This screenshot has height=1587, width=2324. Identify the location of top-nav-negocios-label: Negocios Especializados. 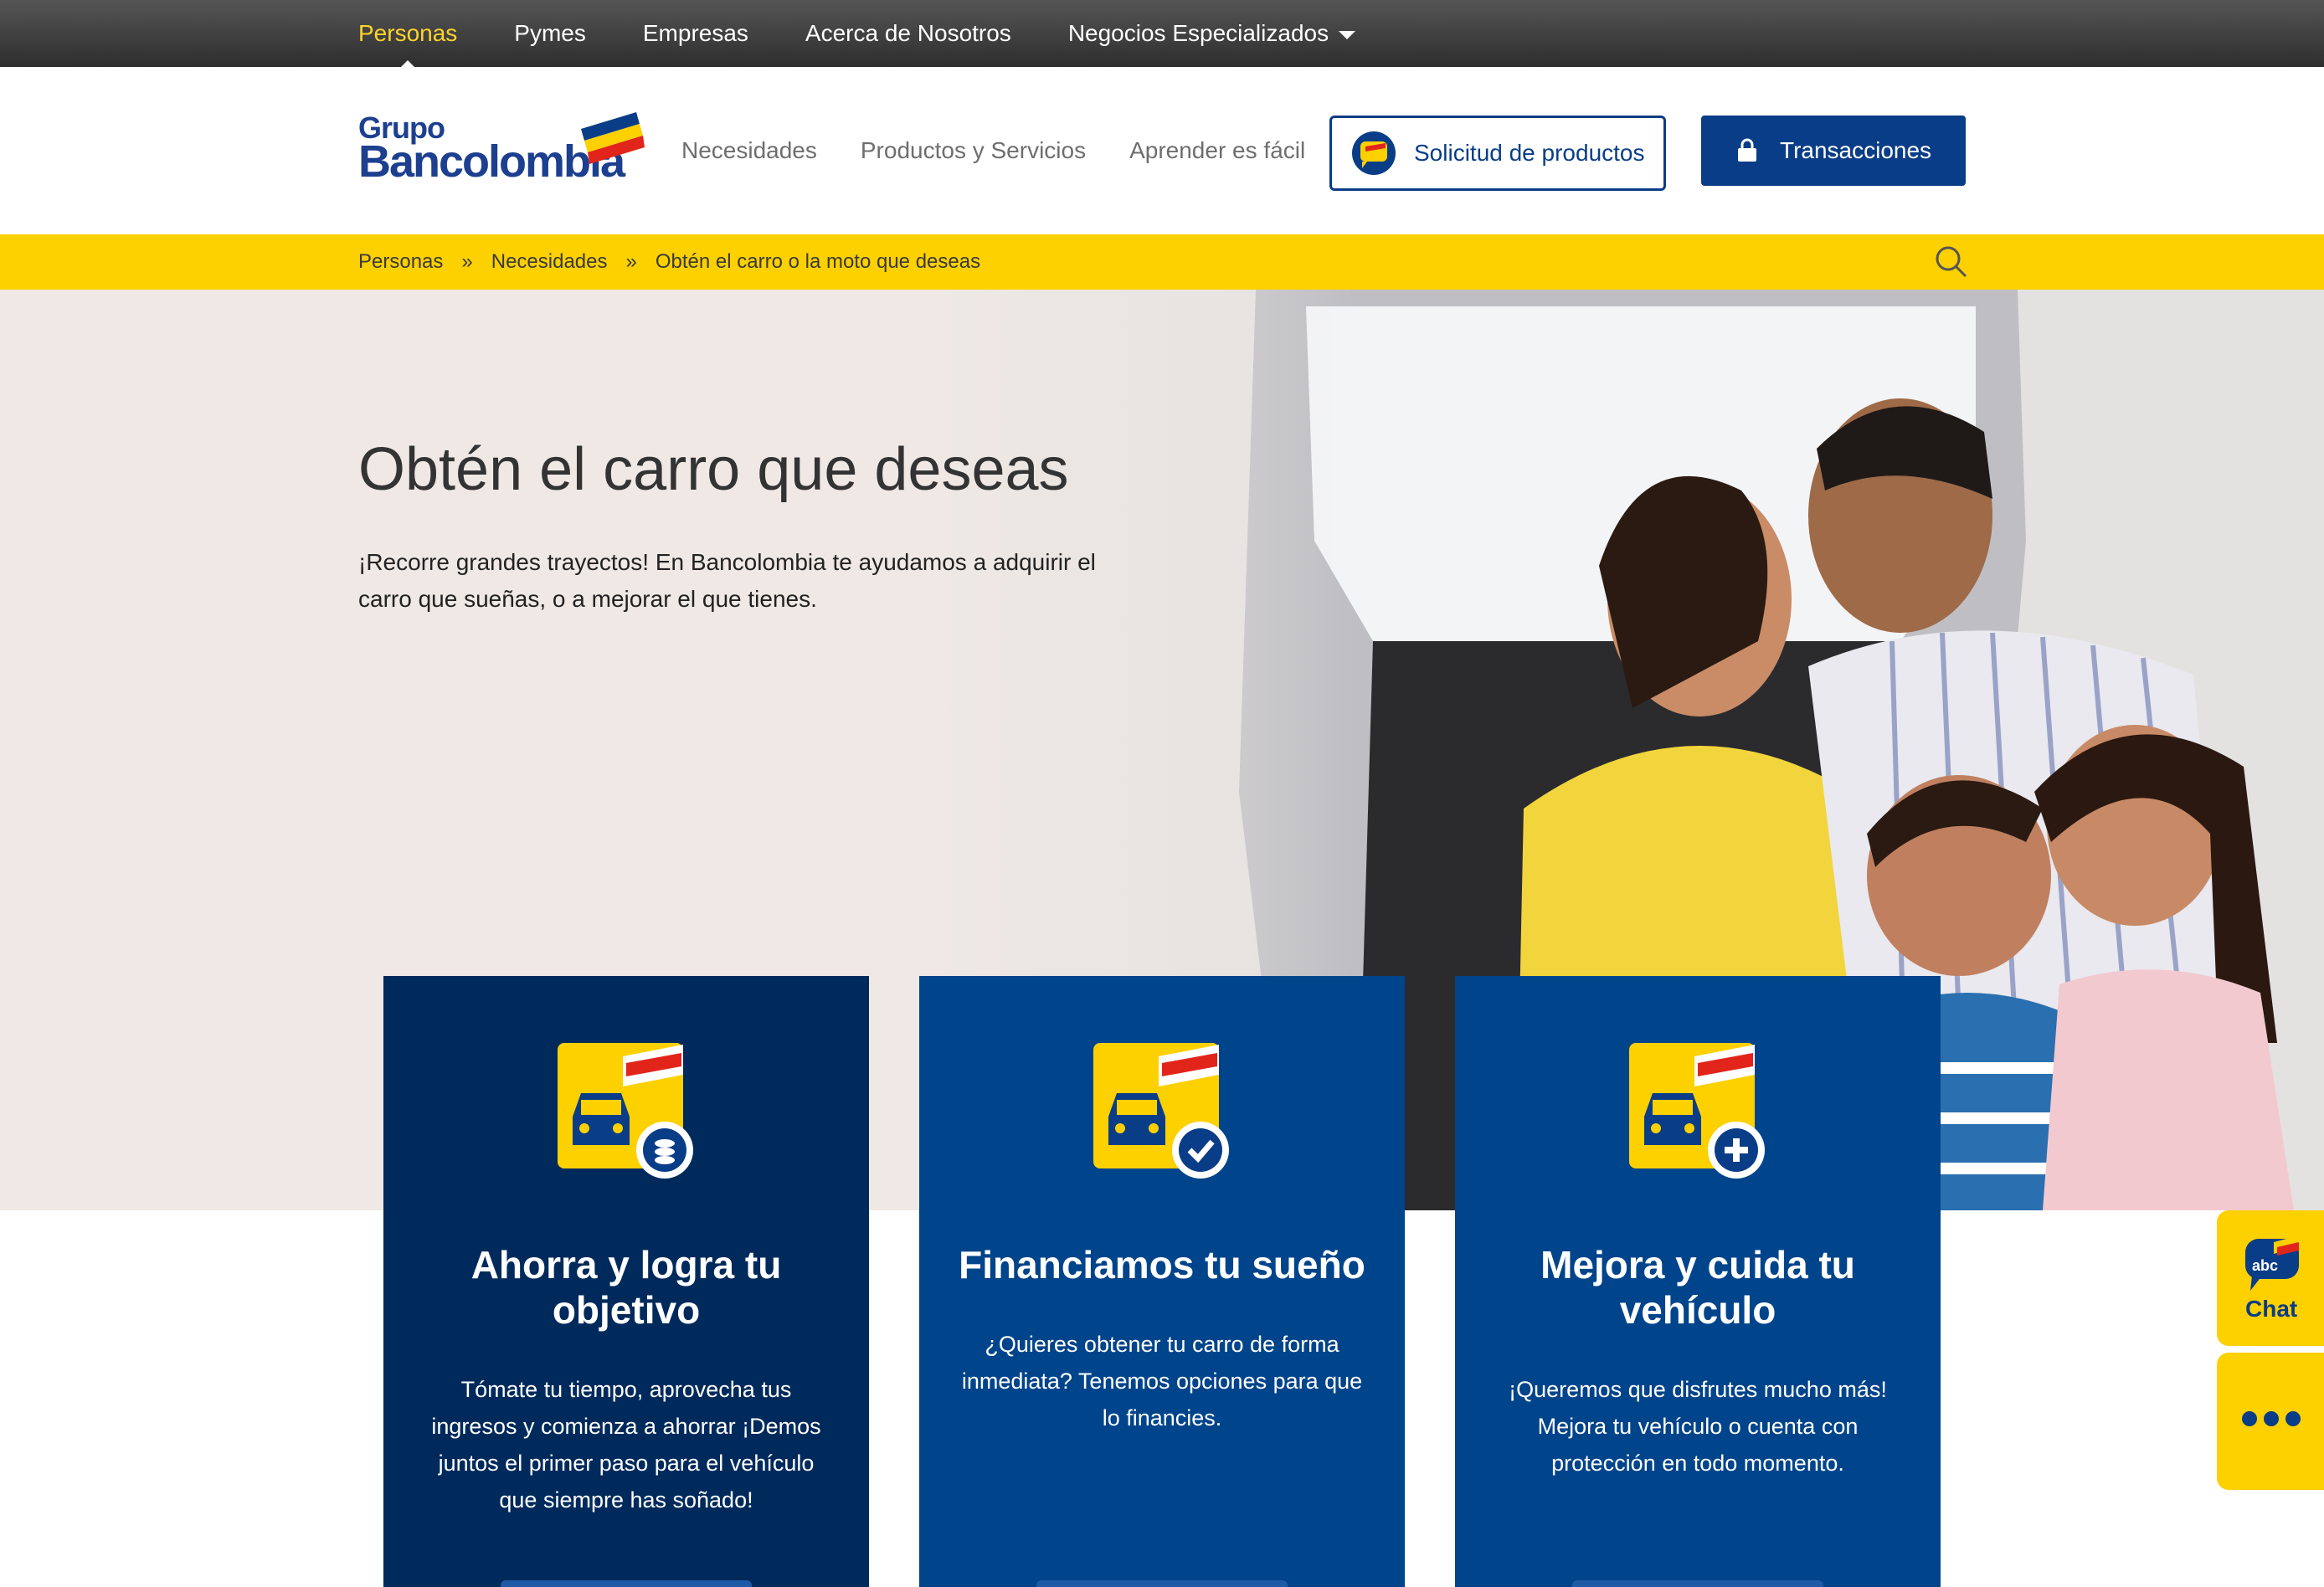
(1198, 33).